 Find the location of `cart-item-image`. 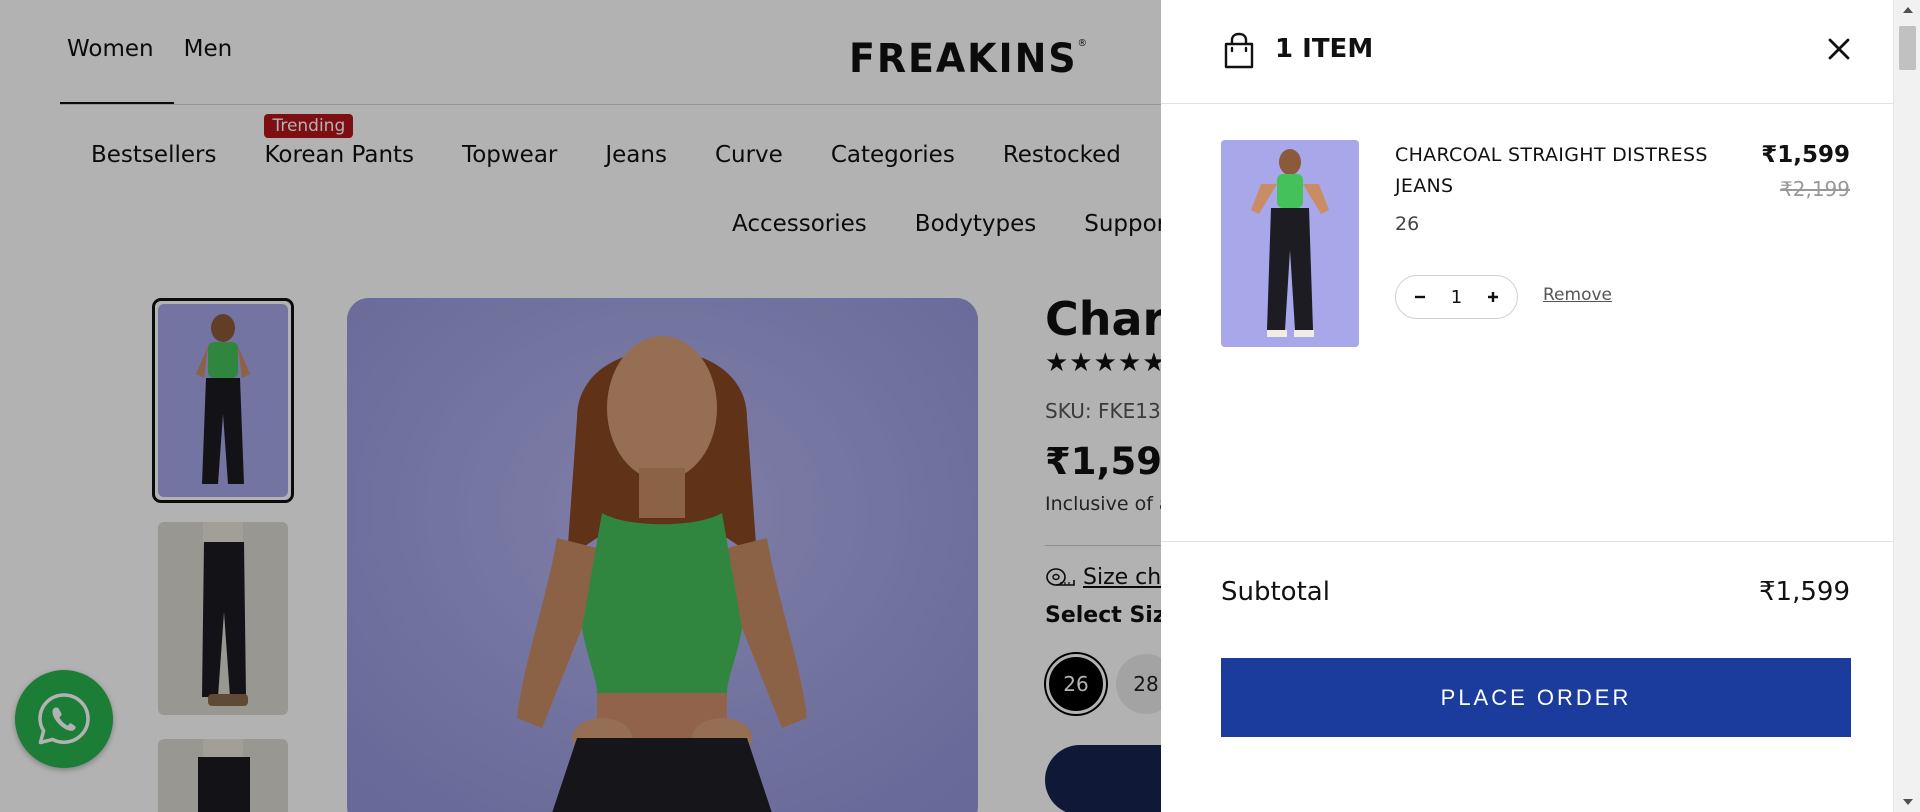

cart-item-image is located at coordinates (1290, 243).